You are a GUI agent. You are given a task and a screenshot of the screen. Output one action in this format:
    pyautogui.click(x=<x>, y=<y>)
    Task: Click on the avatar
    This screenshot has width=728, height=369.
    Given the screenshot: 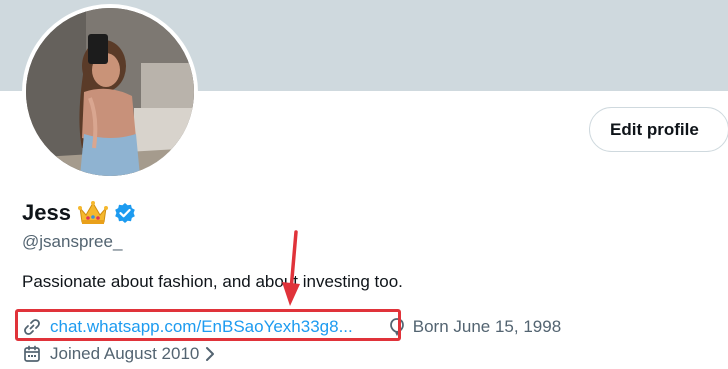 What is the action you would take?
    pyautogui.click(x=110, y=92)
    